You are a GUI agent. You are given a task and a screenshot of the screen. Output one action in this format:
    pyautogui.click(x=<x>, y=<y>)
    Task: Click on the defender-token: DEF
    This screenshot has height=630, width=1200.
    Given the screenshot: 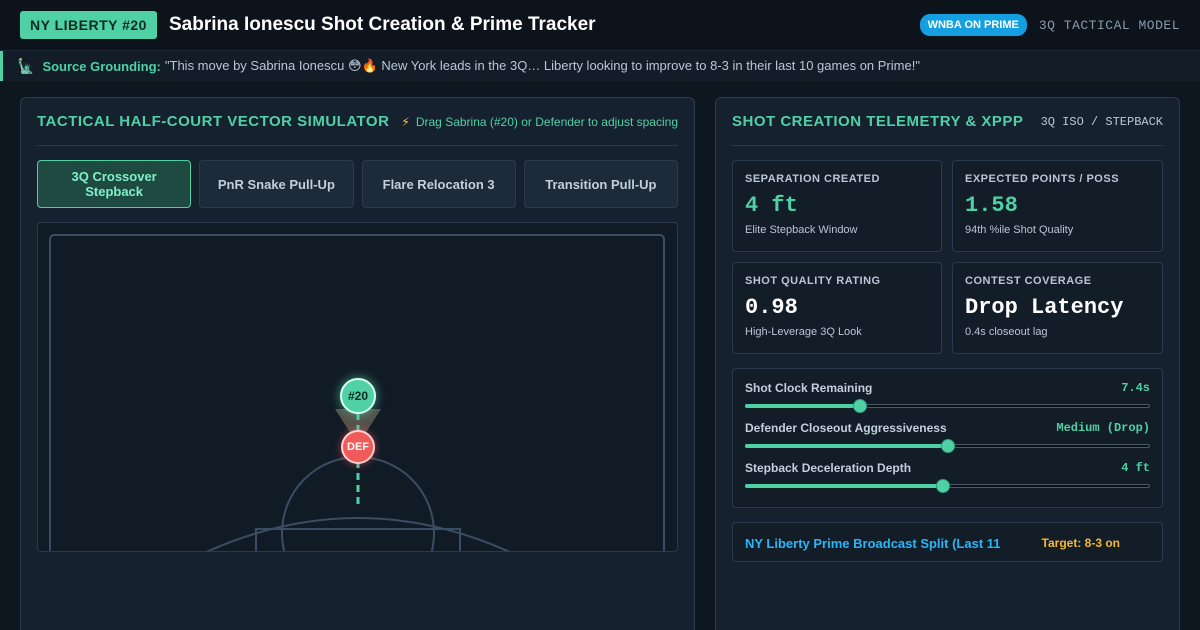 What is the action you would take?
    pyautogui.click(x=358, y=447)
    